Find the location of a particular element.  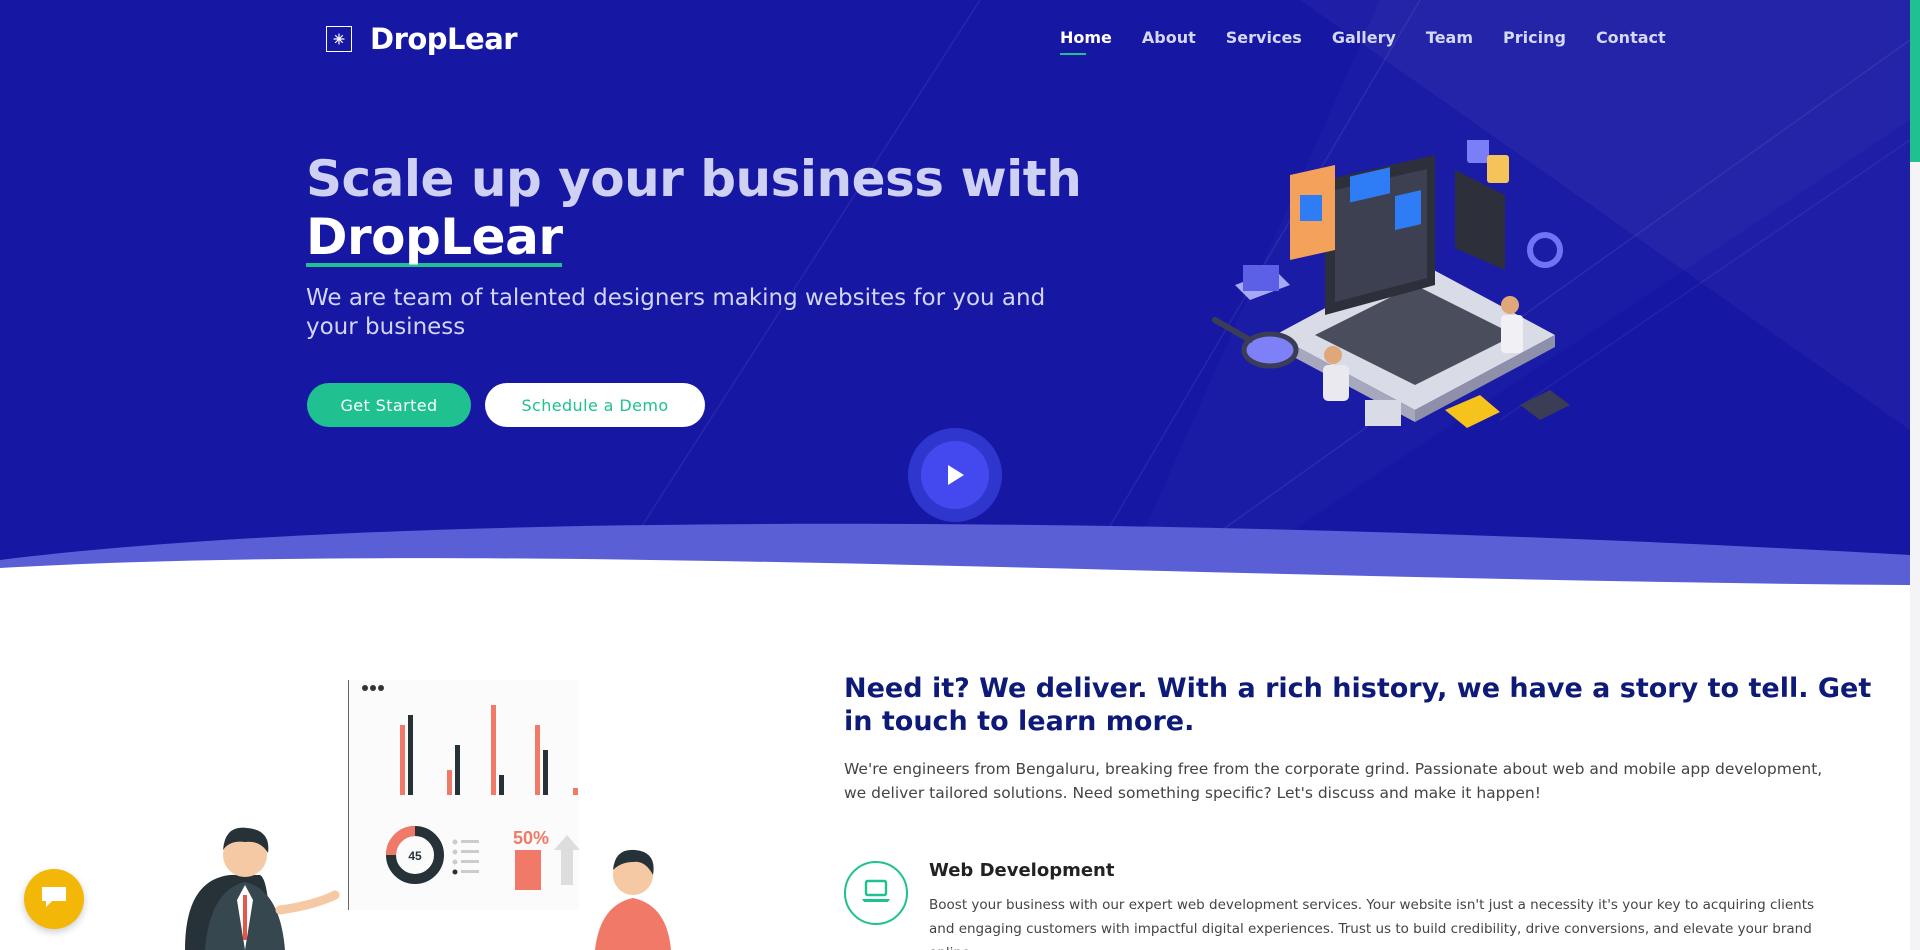

chat-widget-button is located at coordinates (54, 899).